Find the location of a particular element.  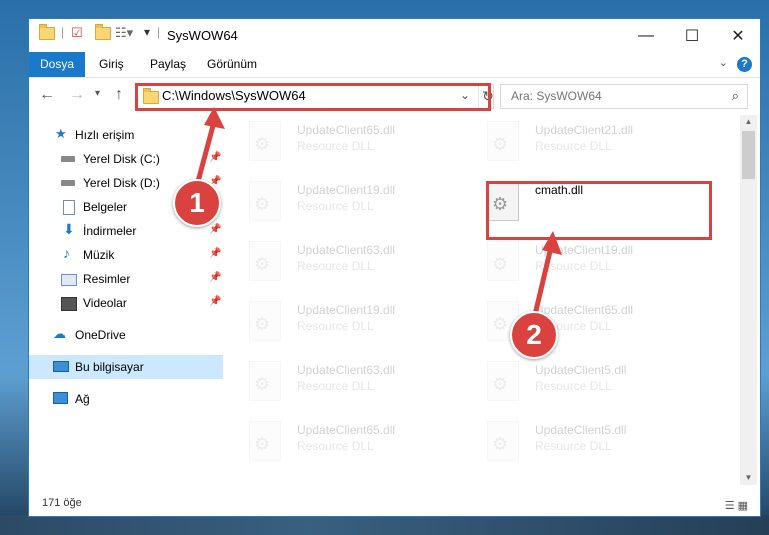

arrow-1-head is located at coordinates (214, 118).